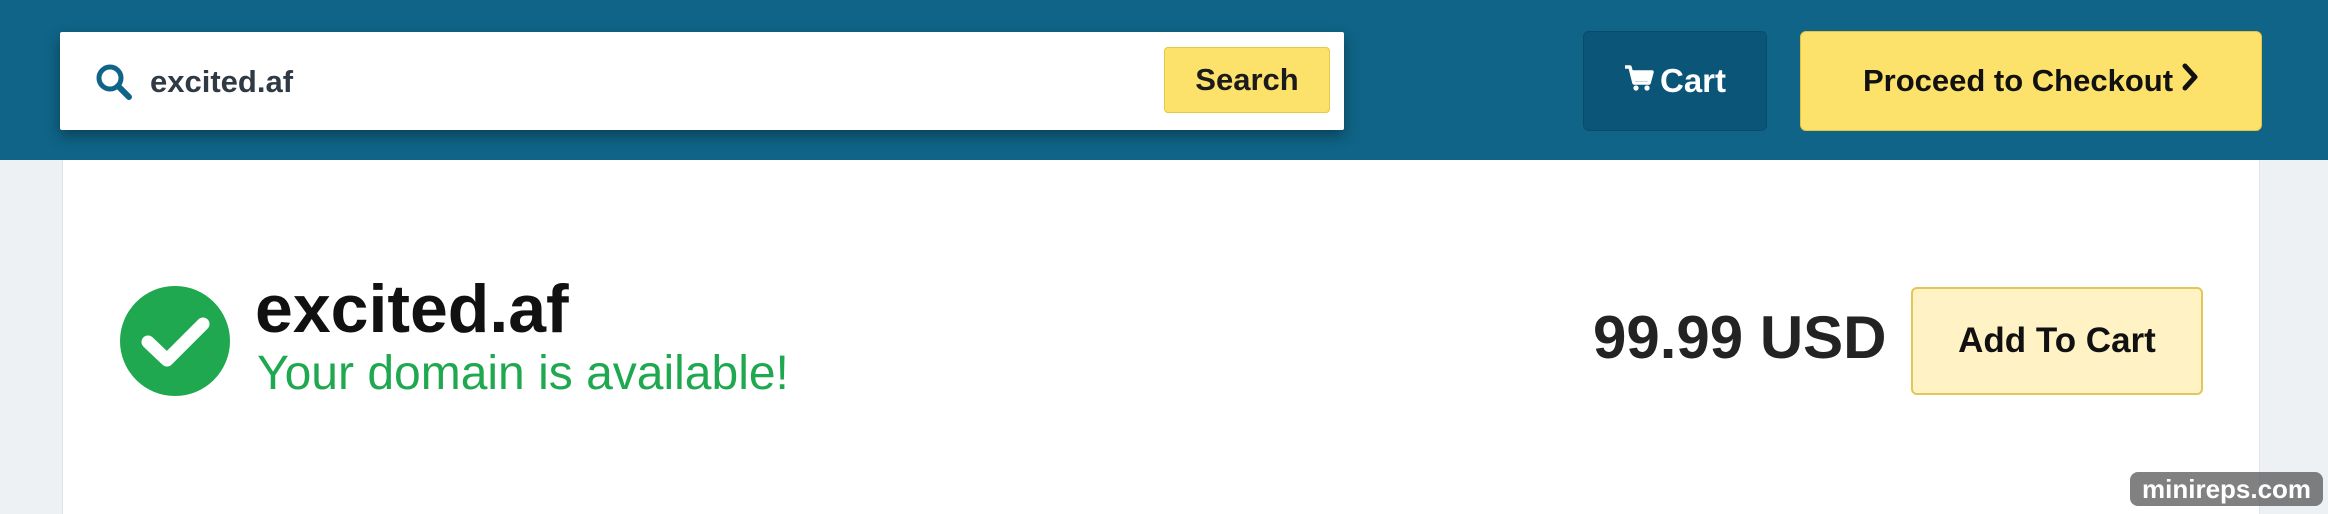 The width and height of the screenshot is (2328, 514). What do you see at coordinates (1639, 81) in the screenshot?
I see `cart-icon` at bounding box center [1639, 81].